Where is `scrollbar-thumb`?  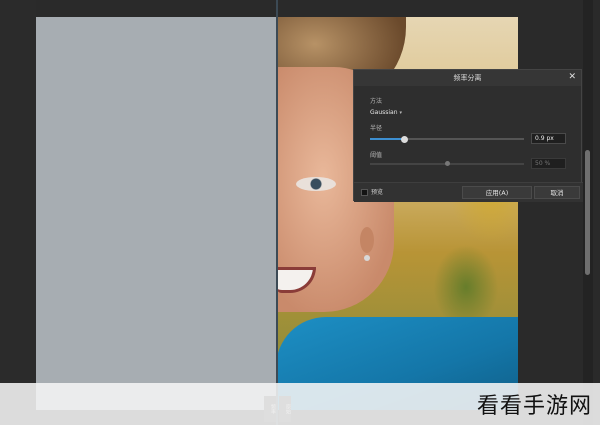
scrollbar-thumb is located at coordinates (587, 212).